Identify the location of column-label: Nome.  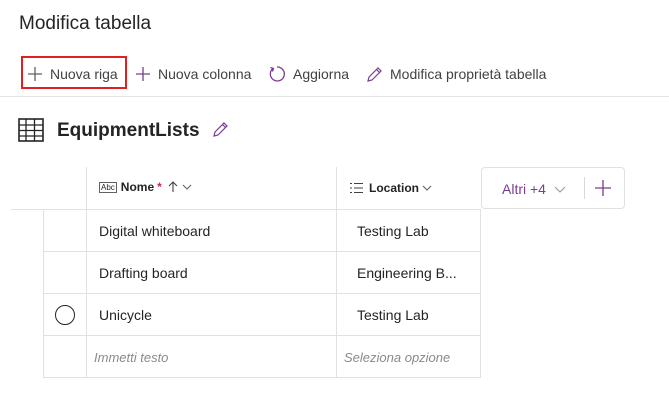
(137, 187).